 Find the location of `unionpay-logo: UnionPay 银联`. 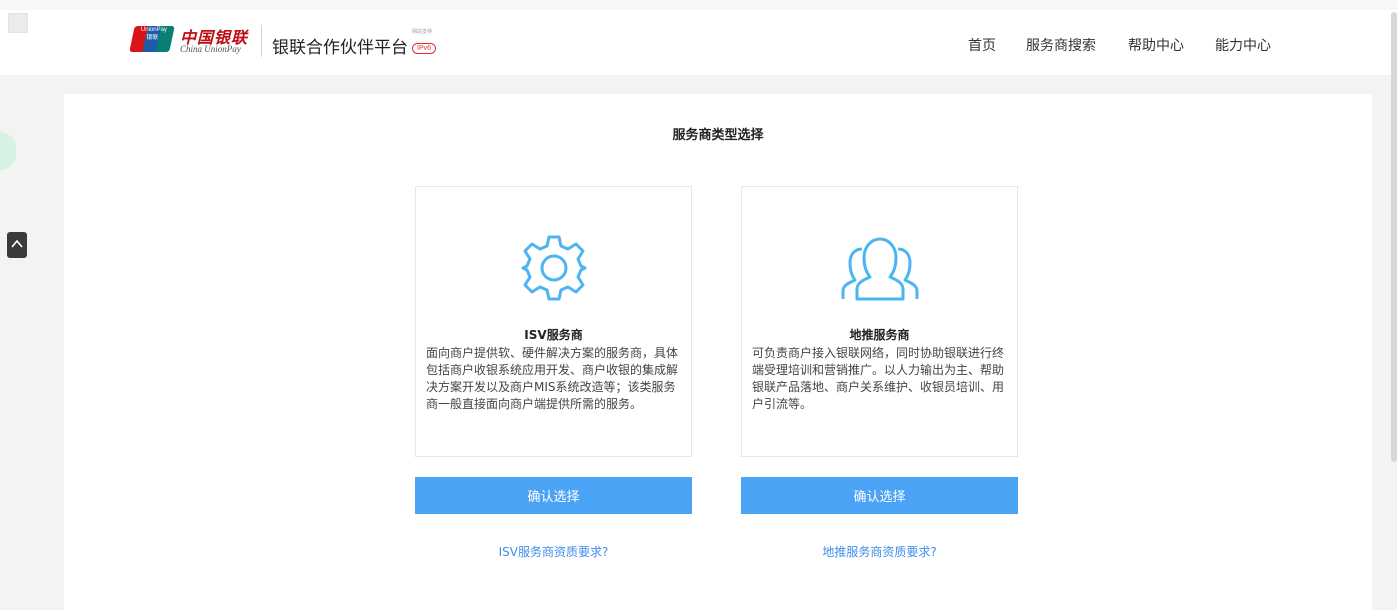

unionpay-logo: UnionPay 银联 is located at coordinates (152, 39).